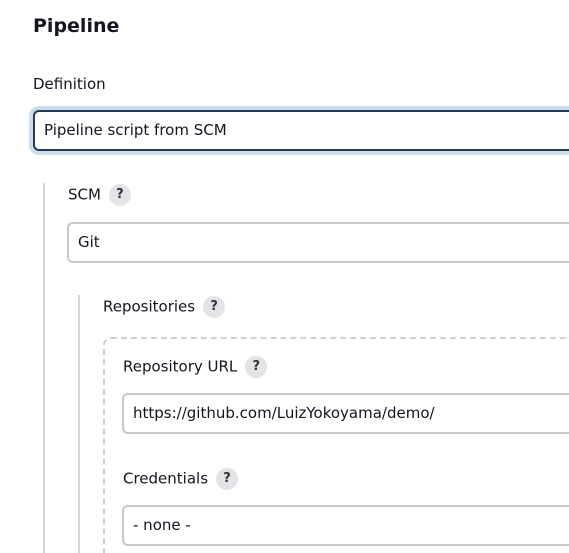  I want to click on section-title: Pipeline, so click(76, 26).